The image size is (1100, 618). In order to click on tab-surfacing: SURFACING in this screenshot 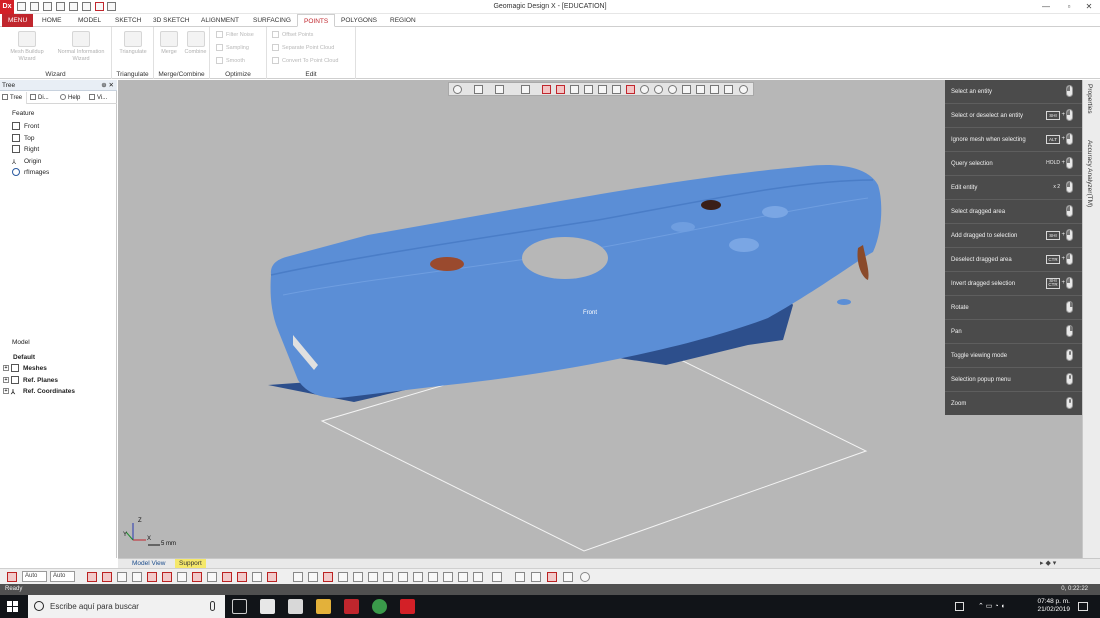, I will do `click(272, 20)`.